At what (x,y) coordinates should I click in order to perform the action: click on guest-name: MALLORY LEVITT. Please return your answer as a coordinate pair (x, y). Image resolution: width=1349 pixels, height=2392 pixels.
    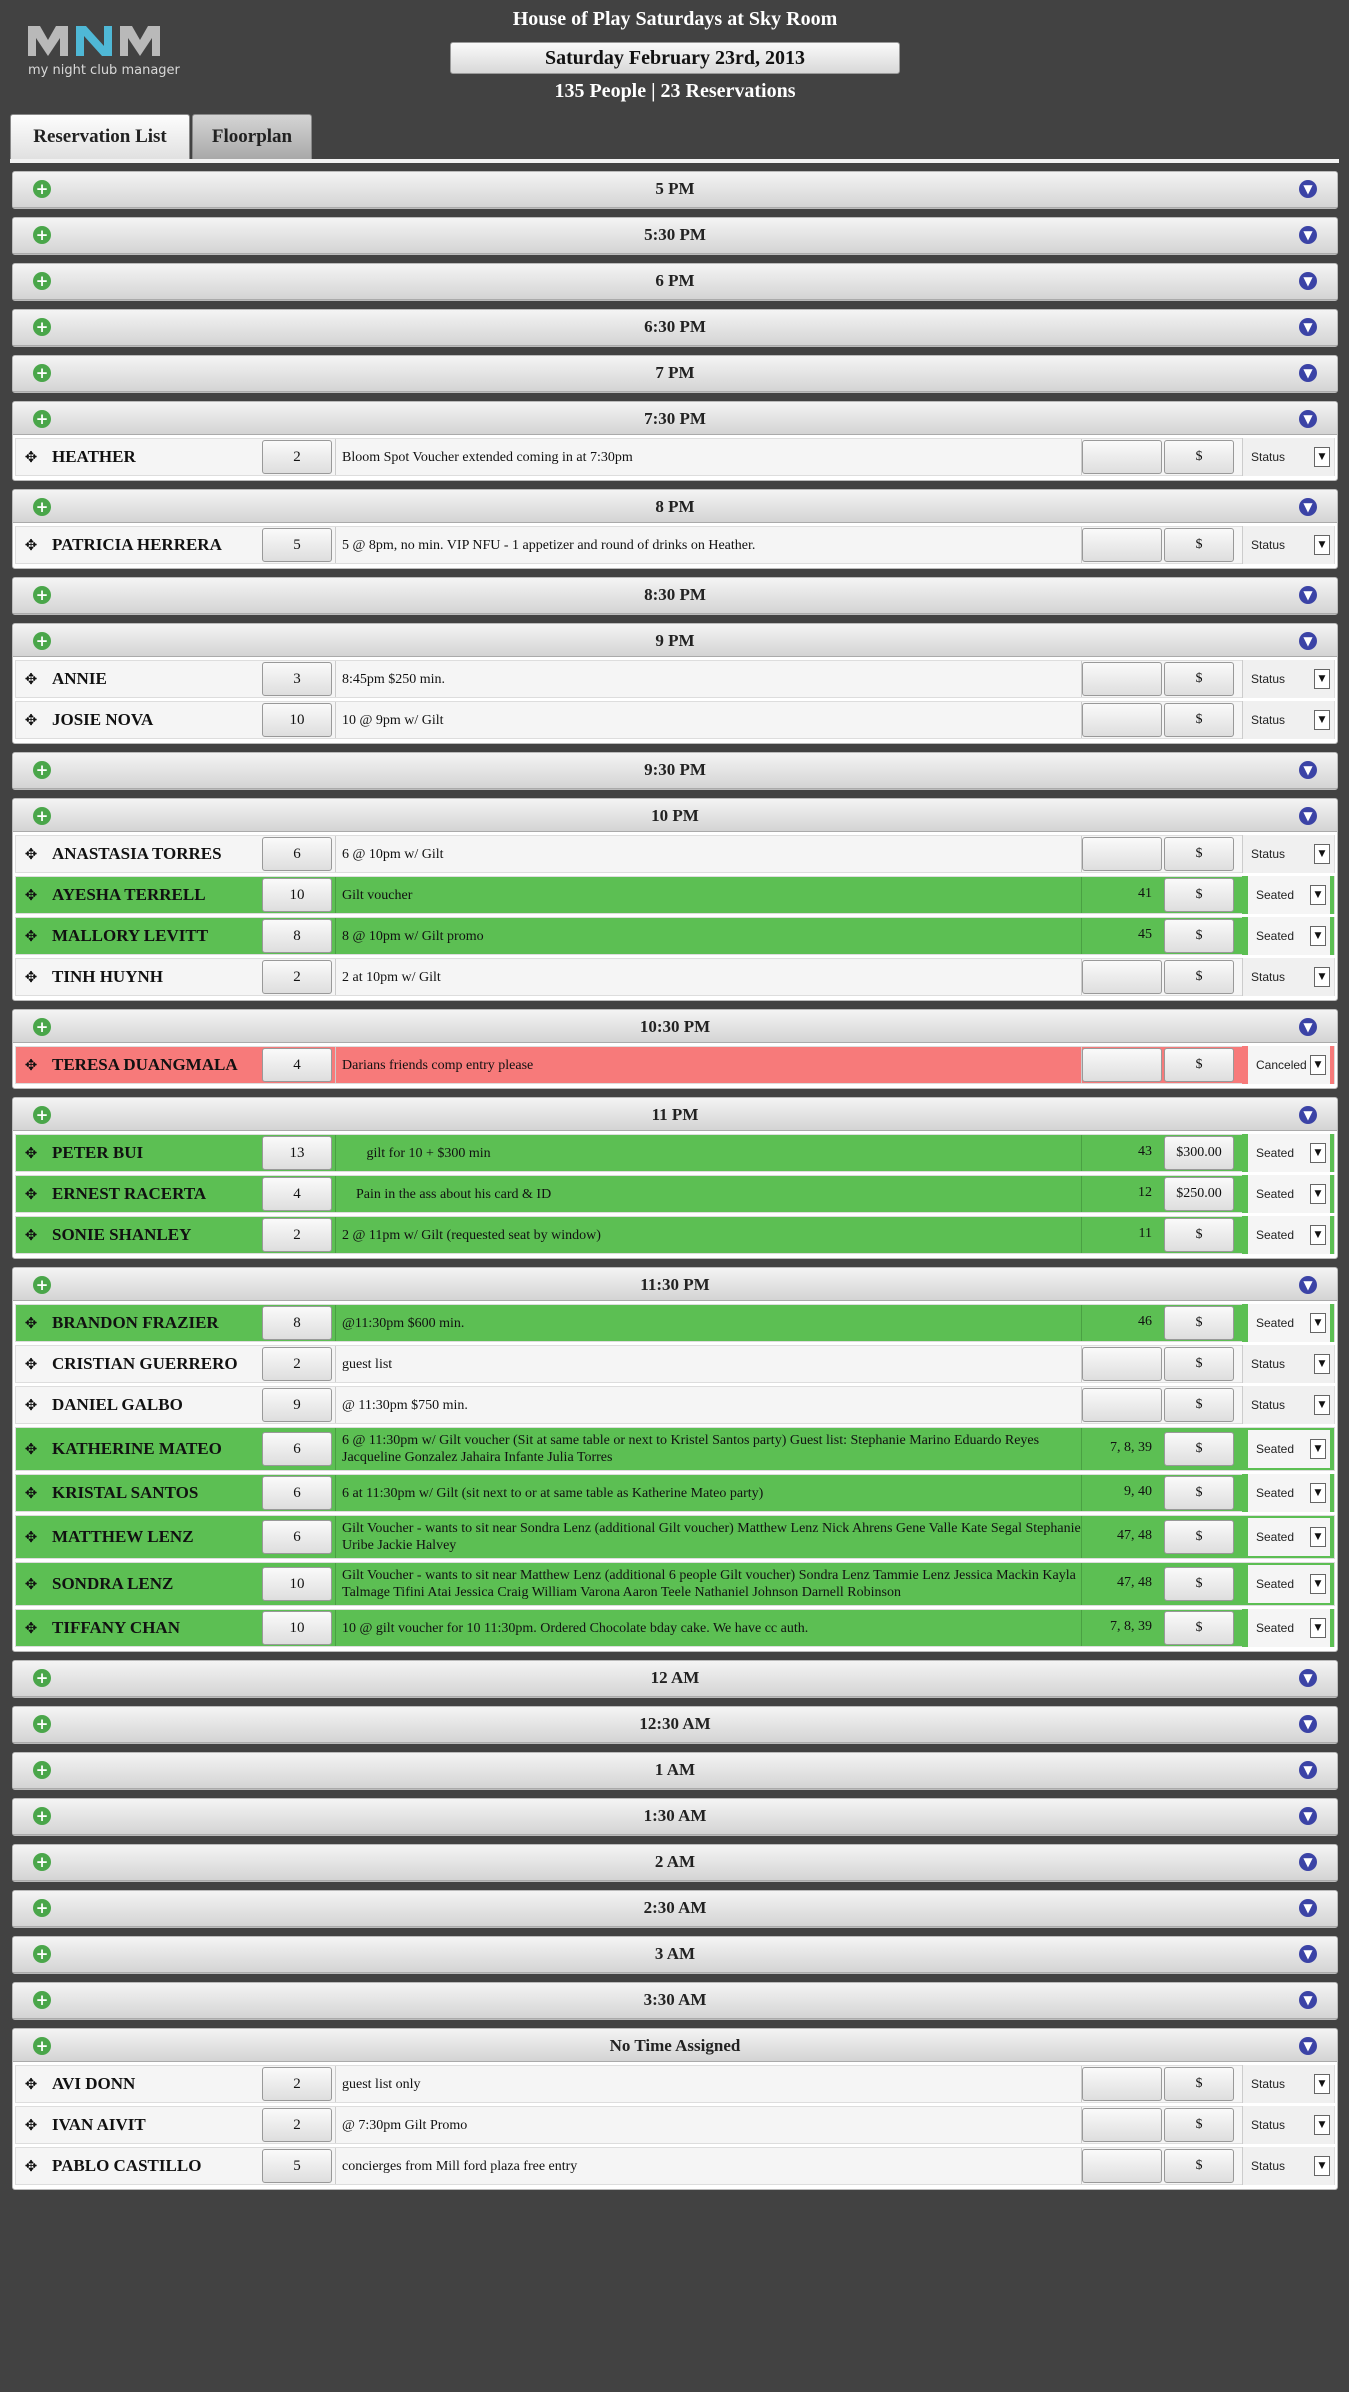
    Looking at the image, I should click on (152, 936).